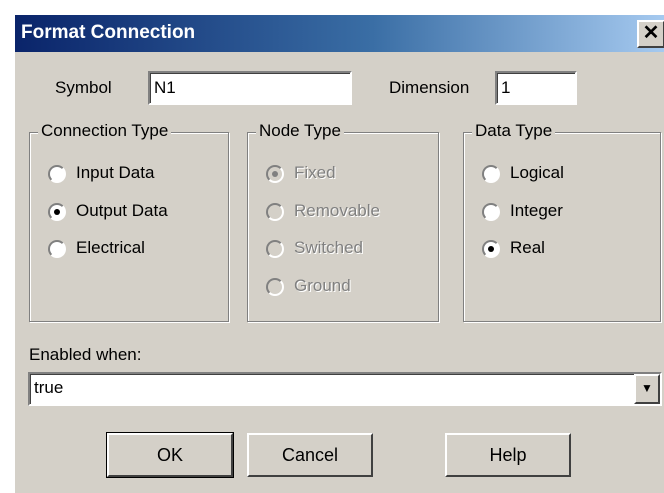 The width and height of the screenshot is (664, 493). I want to click on radio-button-selected-disabled, so click(275, 174).